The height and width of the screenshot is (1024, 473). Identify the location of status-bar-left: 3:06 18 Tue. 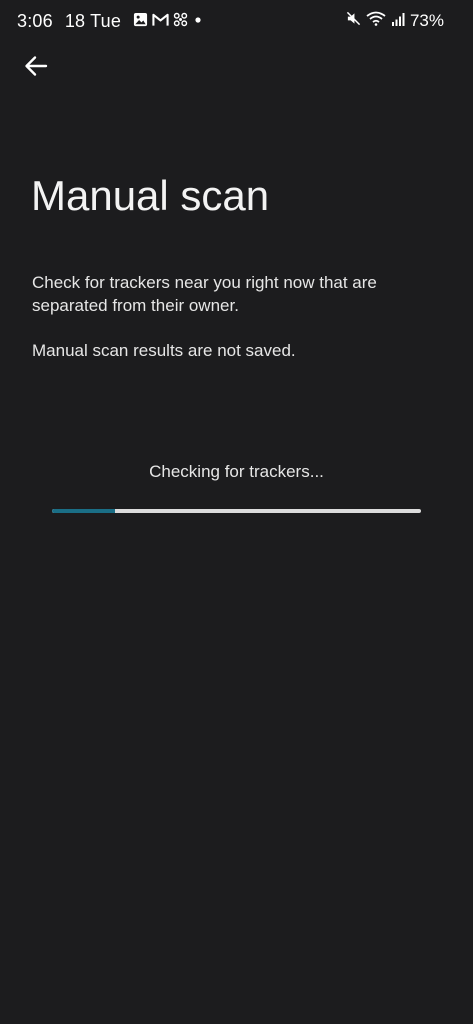
(110, 21).